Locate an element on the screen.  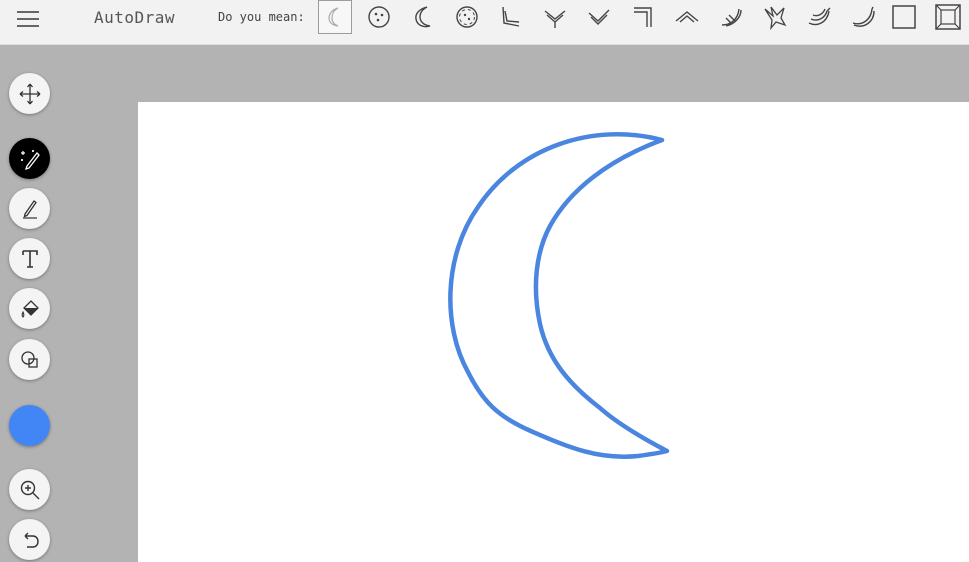
autodraw-tool is located at coordinates (29, 158).